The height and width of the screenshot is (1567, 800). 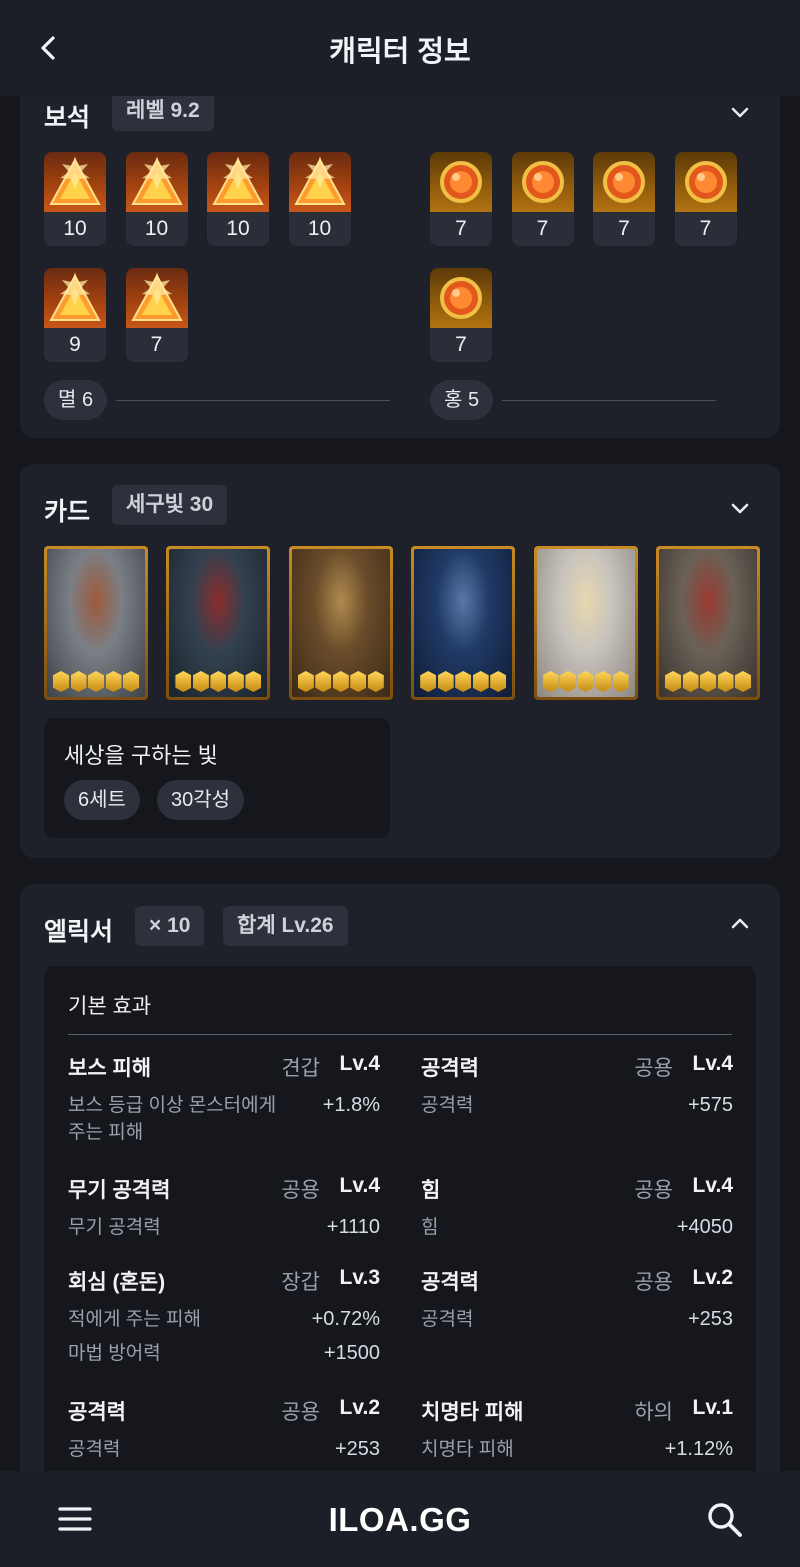 I want to click on gems-title: 보석, so click(x=67, y=118).